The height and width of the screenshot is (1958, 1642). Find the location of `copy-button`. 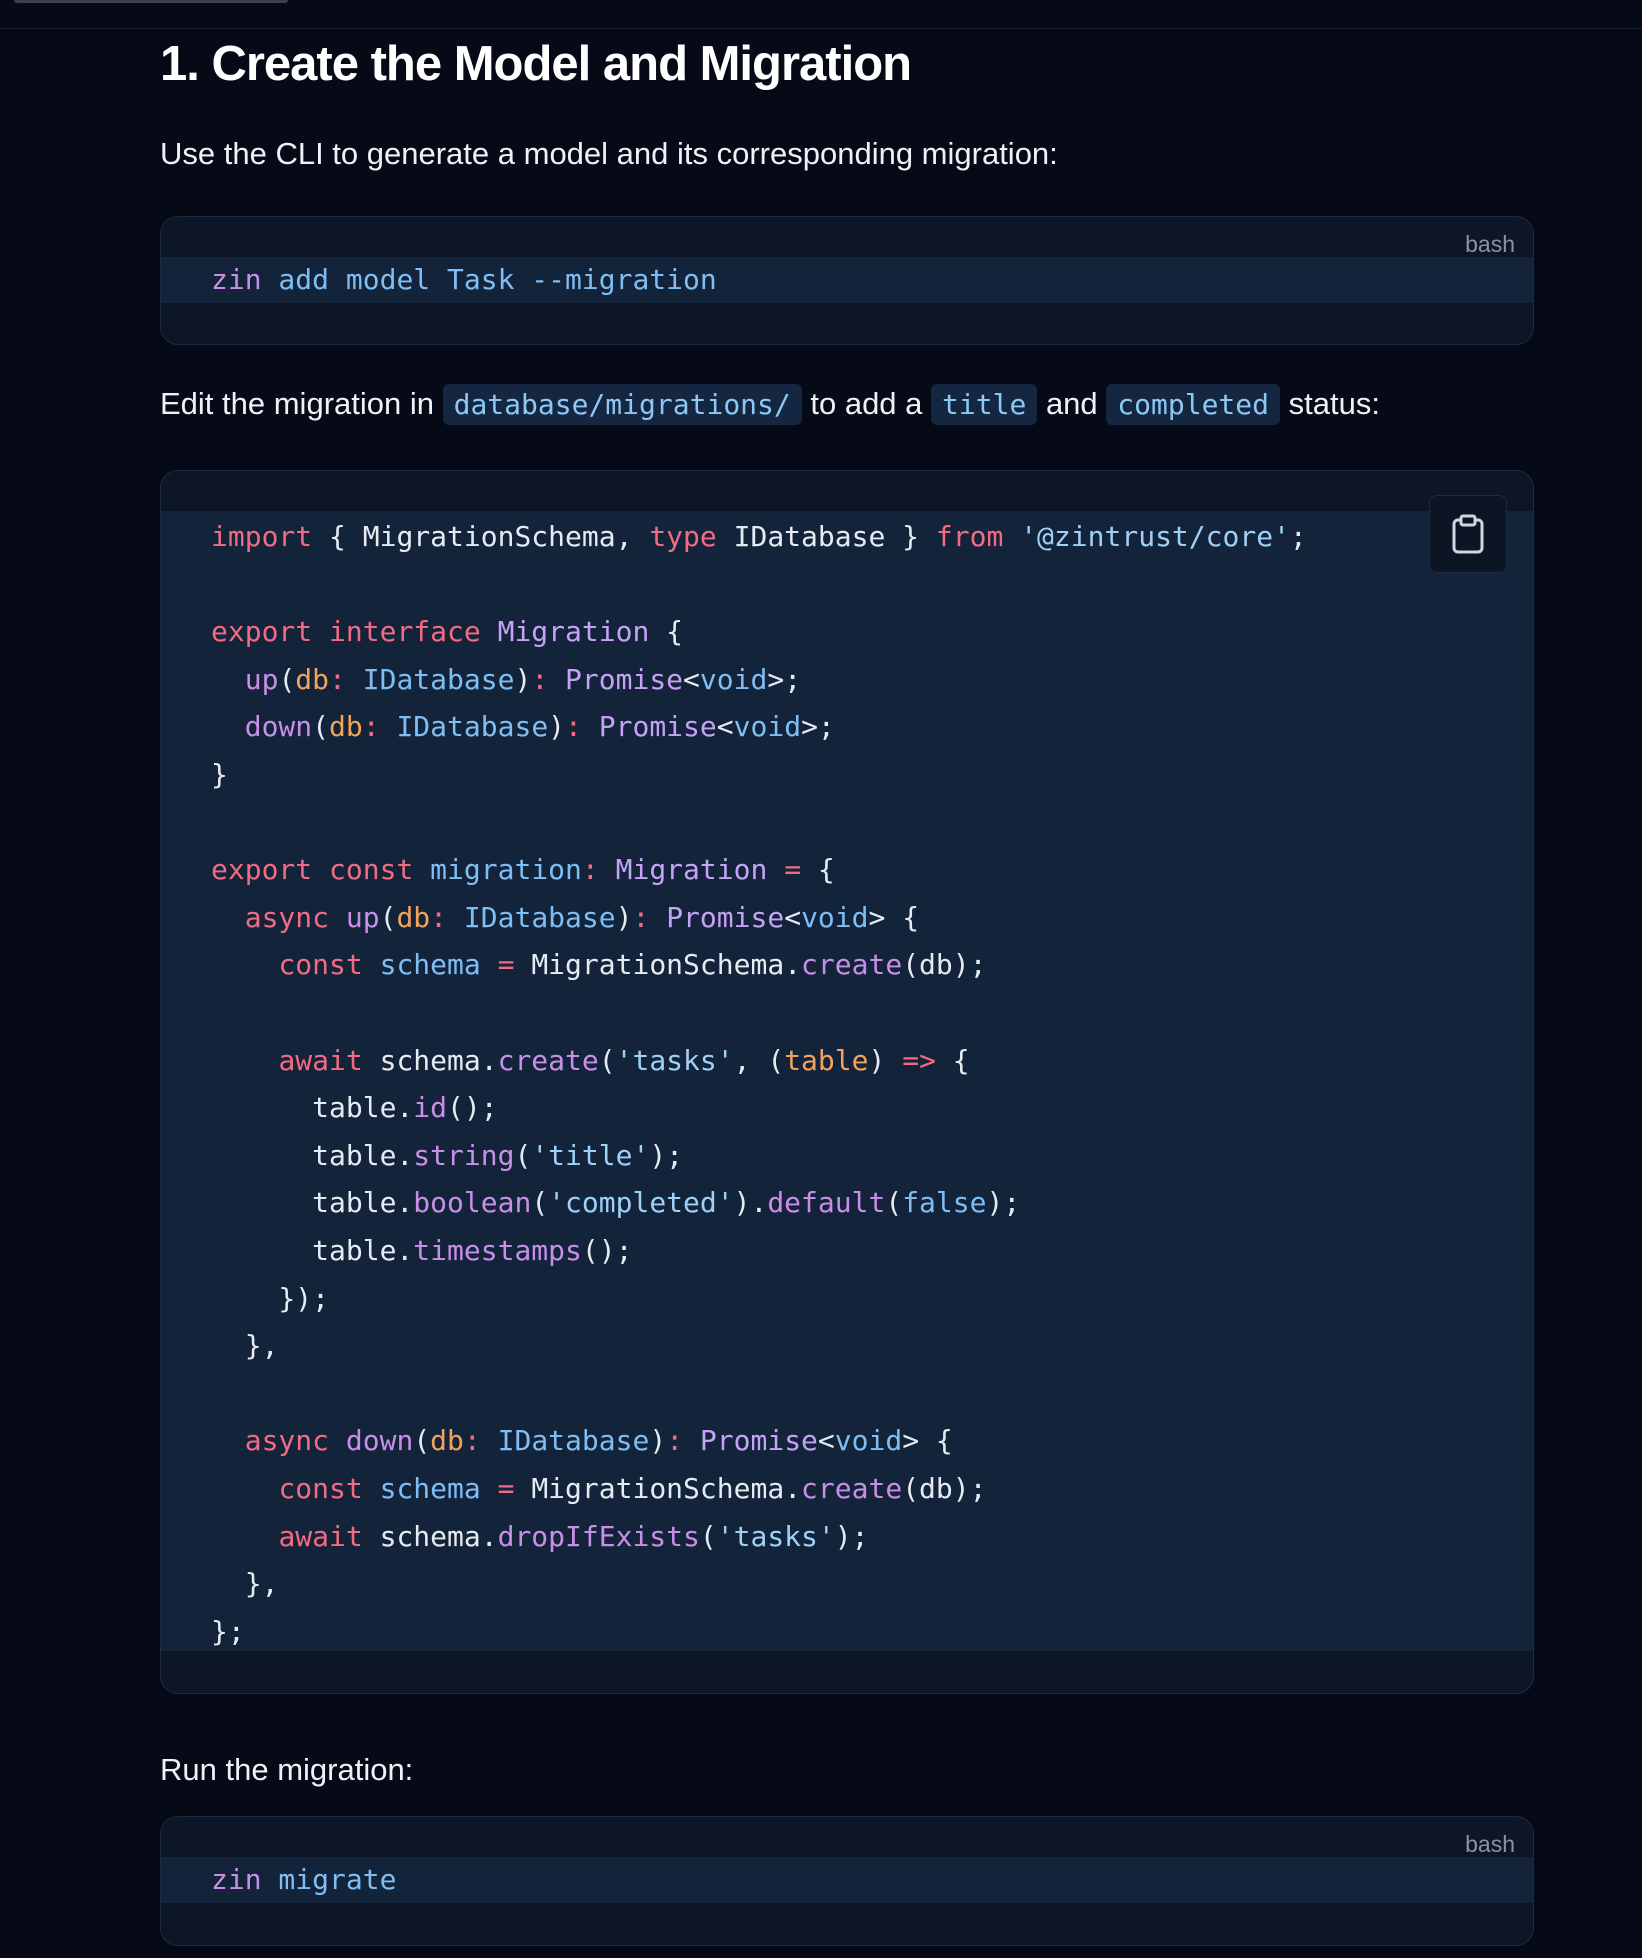

copy-button is located at coordinates (1468, 534).